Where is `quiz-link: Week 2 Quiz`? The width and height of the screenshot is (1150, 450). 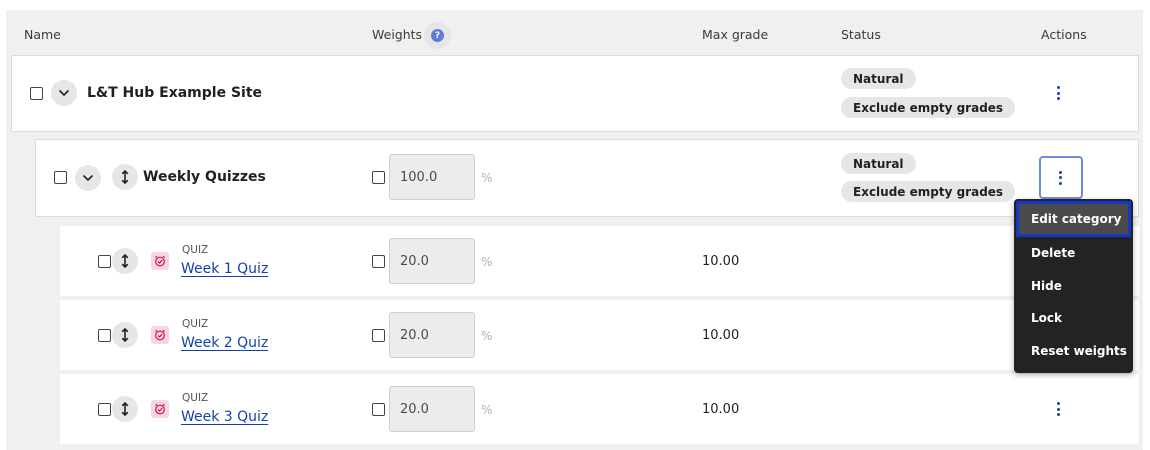 quiz-link: Week 2 Quiz is located at coordinates (224, 343).